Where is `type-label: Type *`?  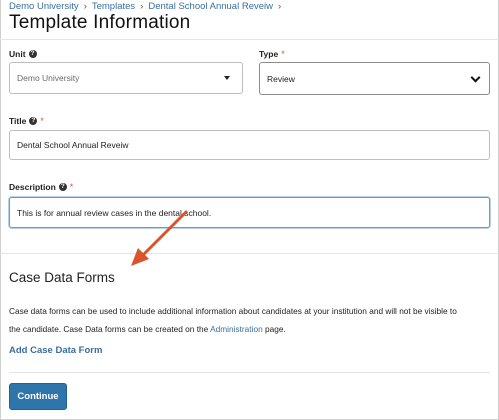 type-label: Type * is located at coordinates (272, 54).